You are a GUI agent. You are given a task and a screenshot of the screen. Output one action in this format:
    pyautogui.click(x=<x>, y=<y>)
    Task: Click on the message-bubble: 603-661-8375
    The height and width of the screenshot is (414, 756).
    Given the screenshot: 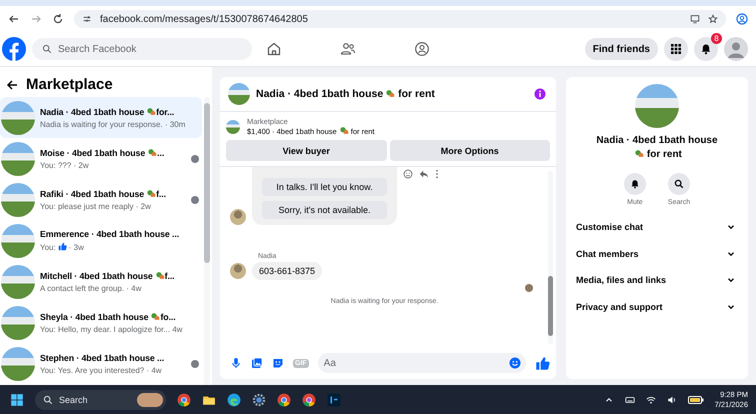 What is the action you would take?
    pyautogui.click(x=287, y=271)
    